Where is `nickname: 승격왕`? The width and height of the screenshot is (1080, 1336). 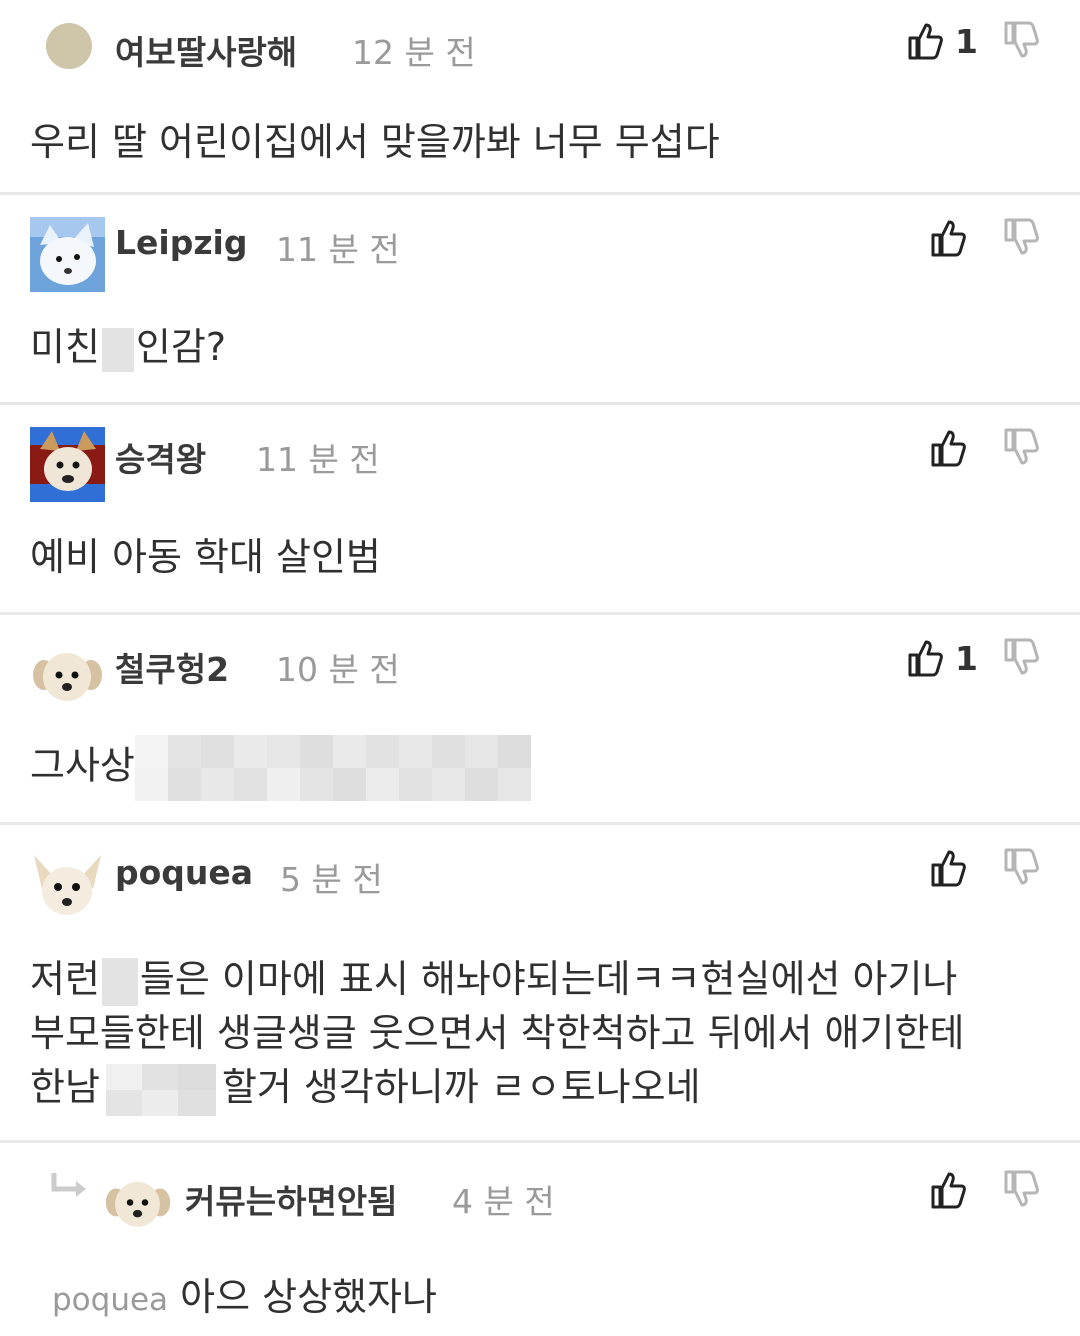
nickname: 승격왕 is located at coordinates (160, 457).